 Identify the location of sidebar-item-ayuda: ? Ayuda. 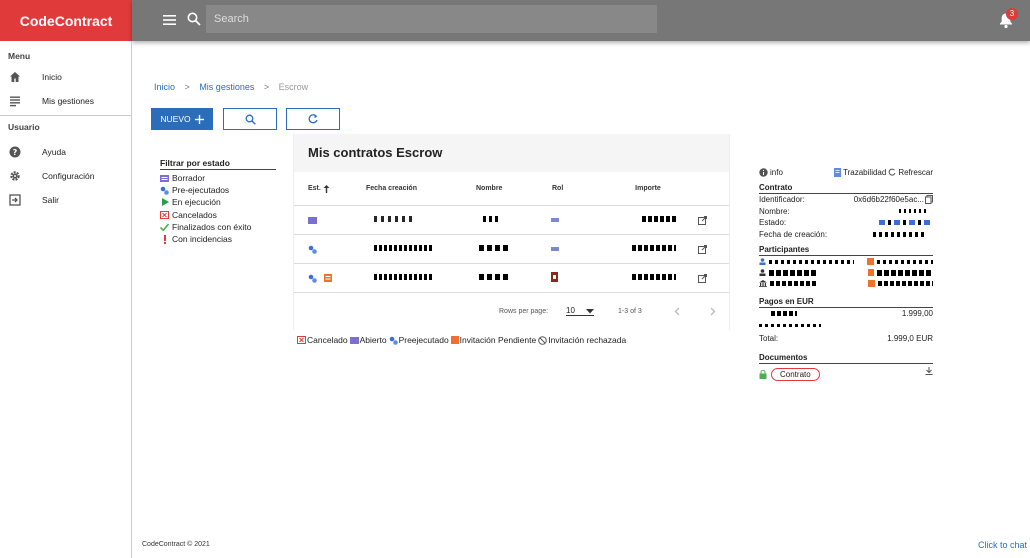
(65, 152).